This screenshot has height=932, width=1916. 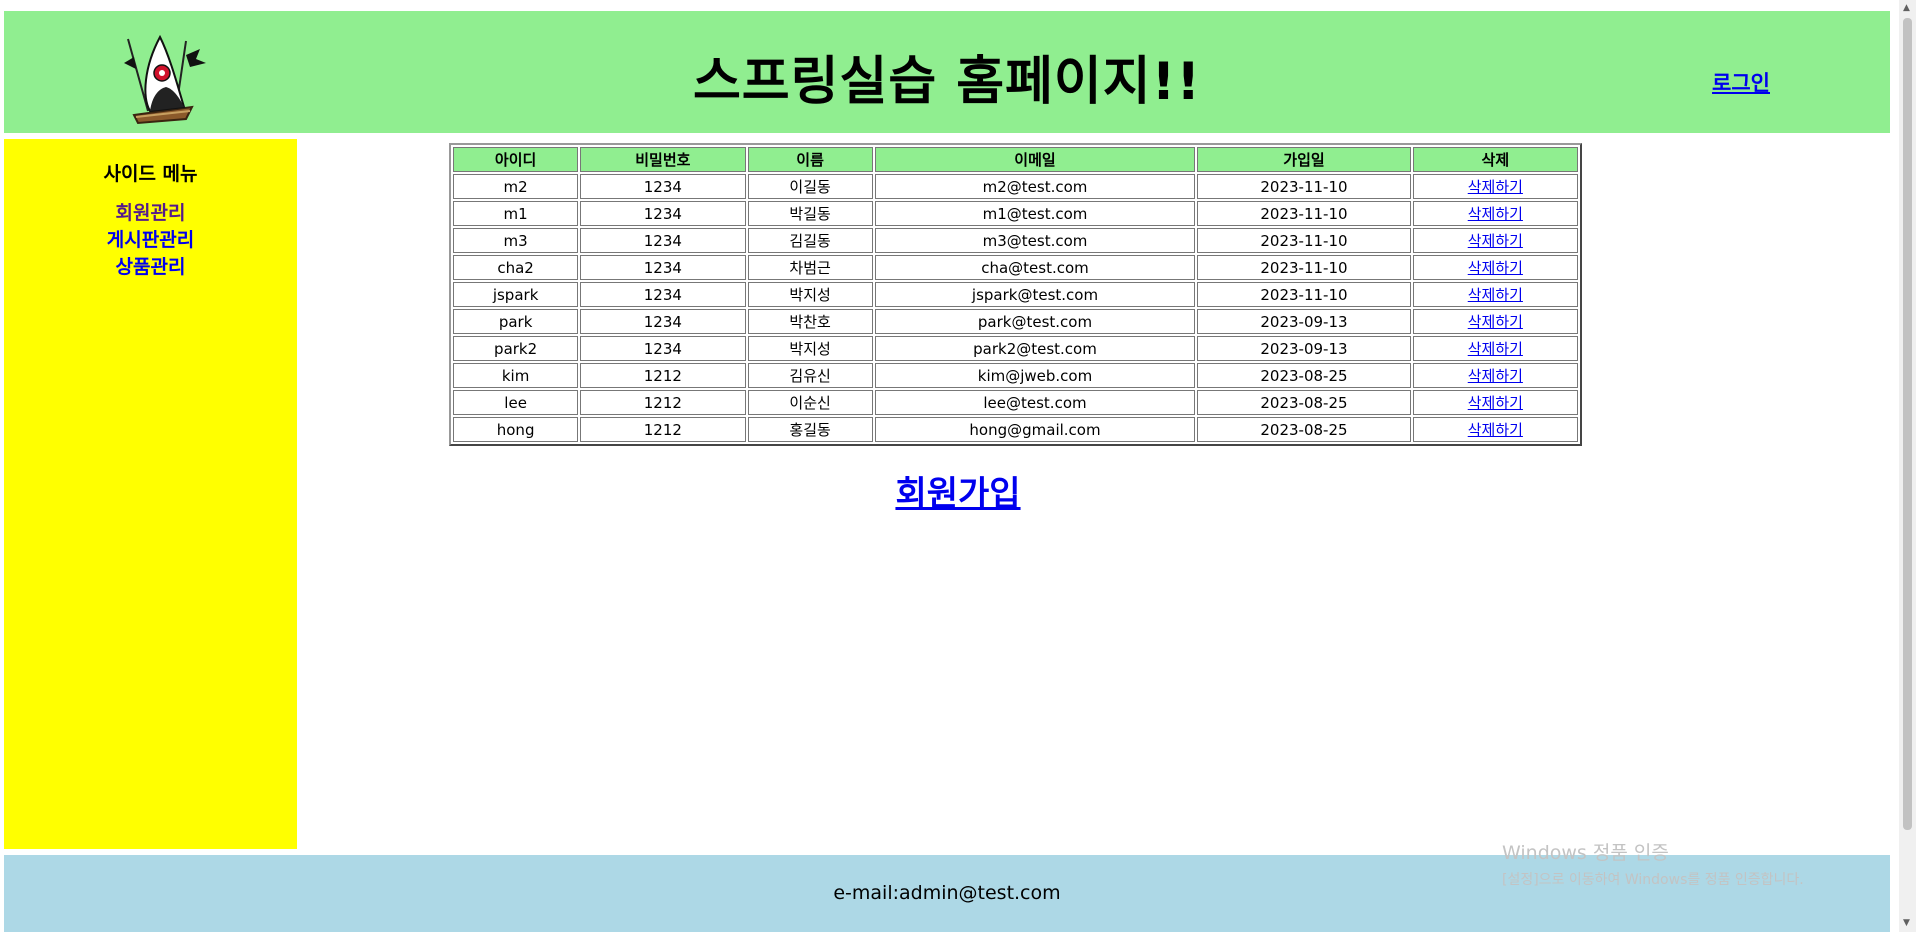 I want to click on sidebar-item-board: 게시판관리, so click(x=150, y=240).